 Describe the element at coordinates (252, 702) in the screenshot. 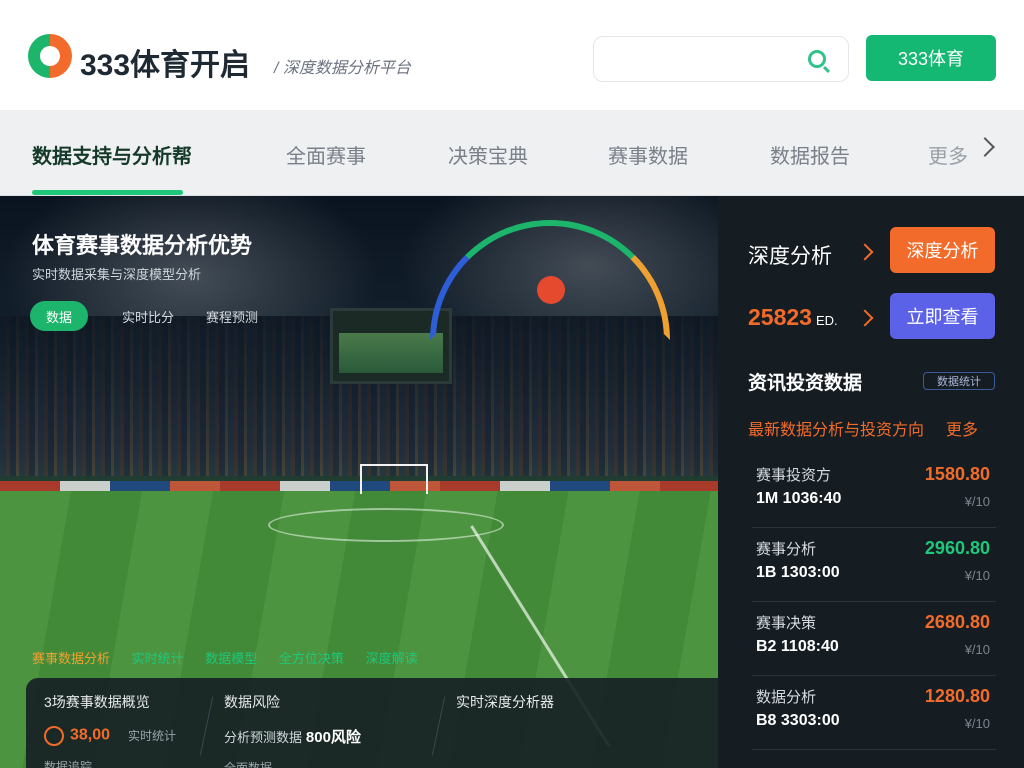

I see `info-risk-title: 数据风险` at that location.